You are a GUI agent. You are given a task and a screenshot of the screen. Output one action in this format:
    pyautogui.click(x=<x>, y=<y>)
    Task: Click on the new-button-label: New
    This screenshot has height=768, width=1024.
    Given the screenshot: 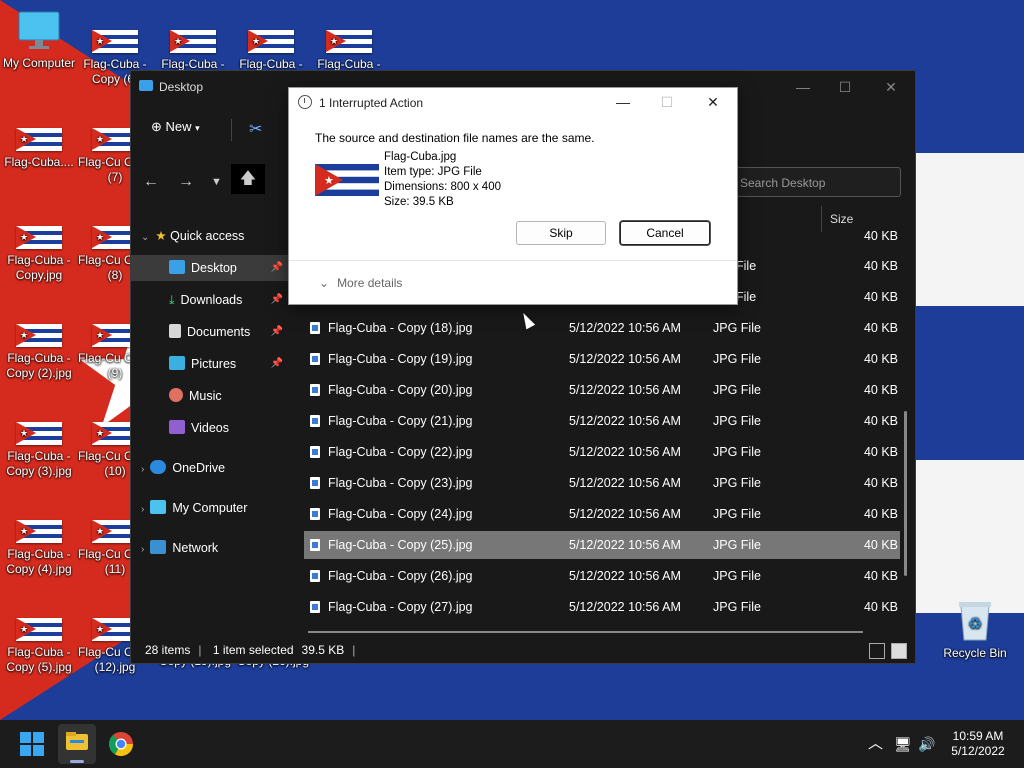 What is the action you would take?
    pyautogui.click(x=178, y=126)
    